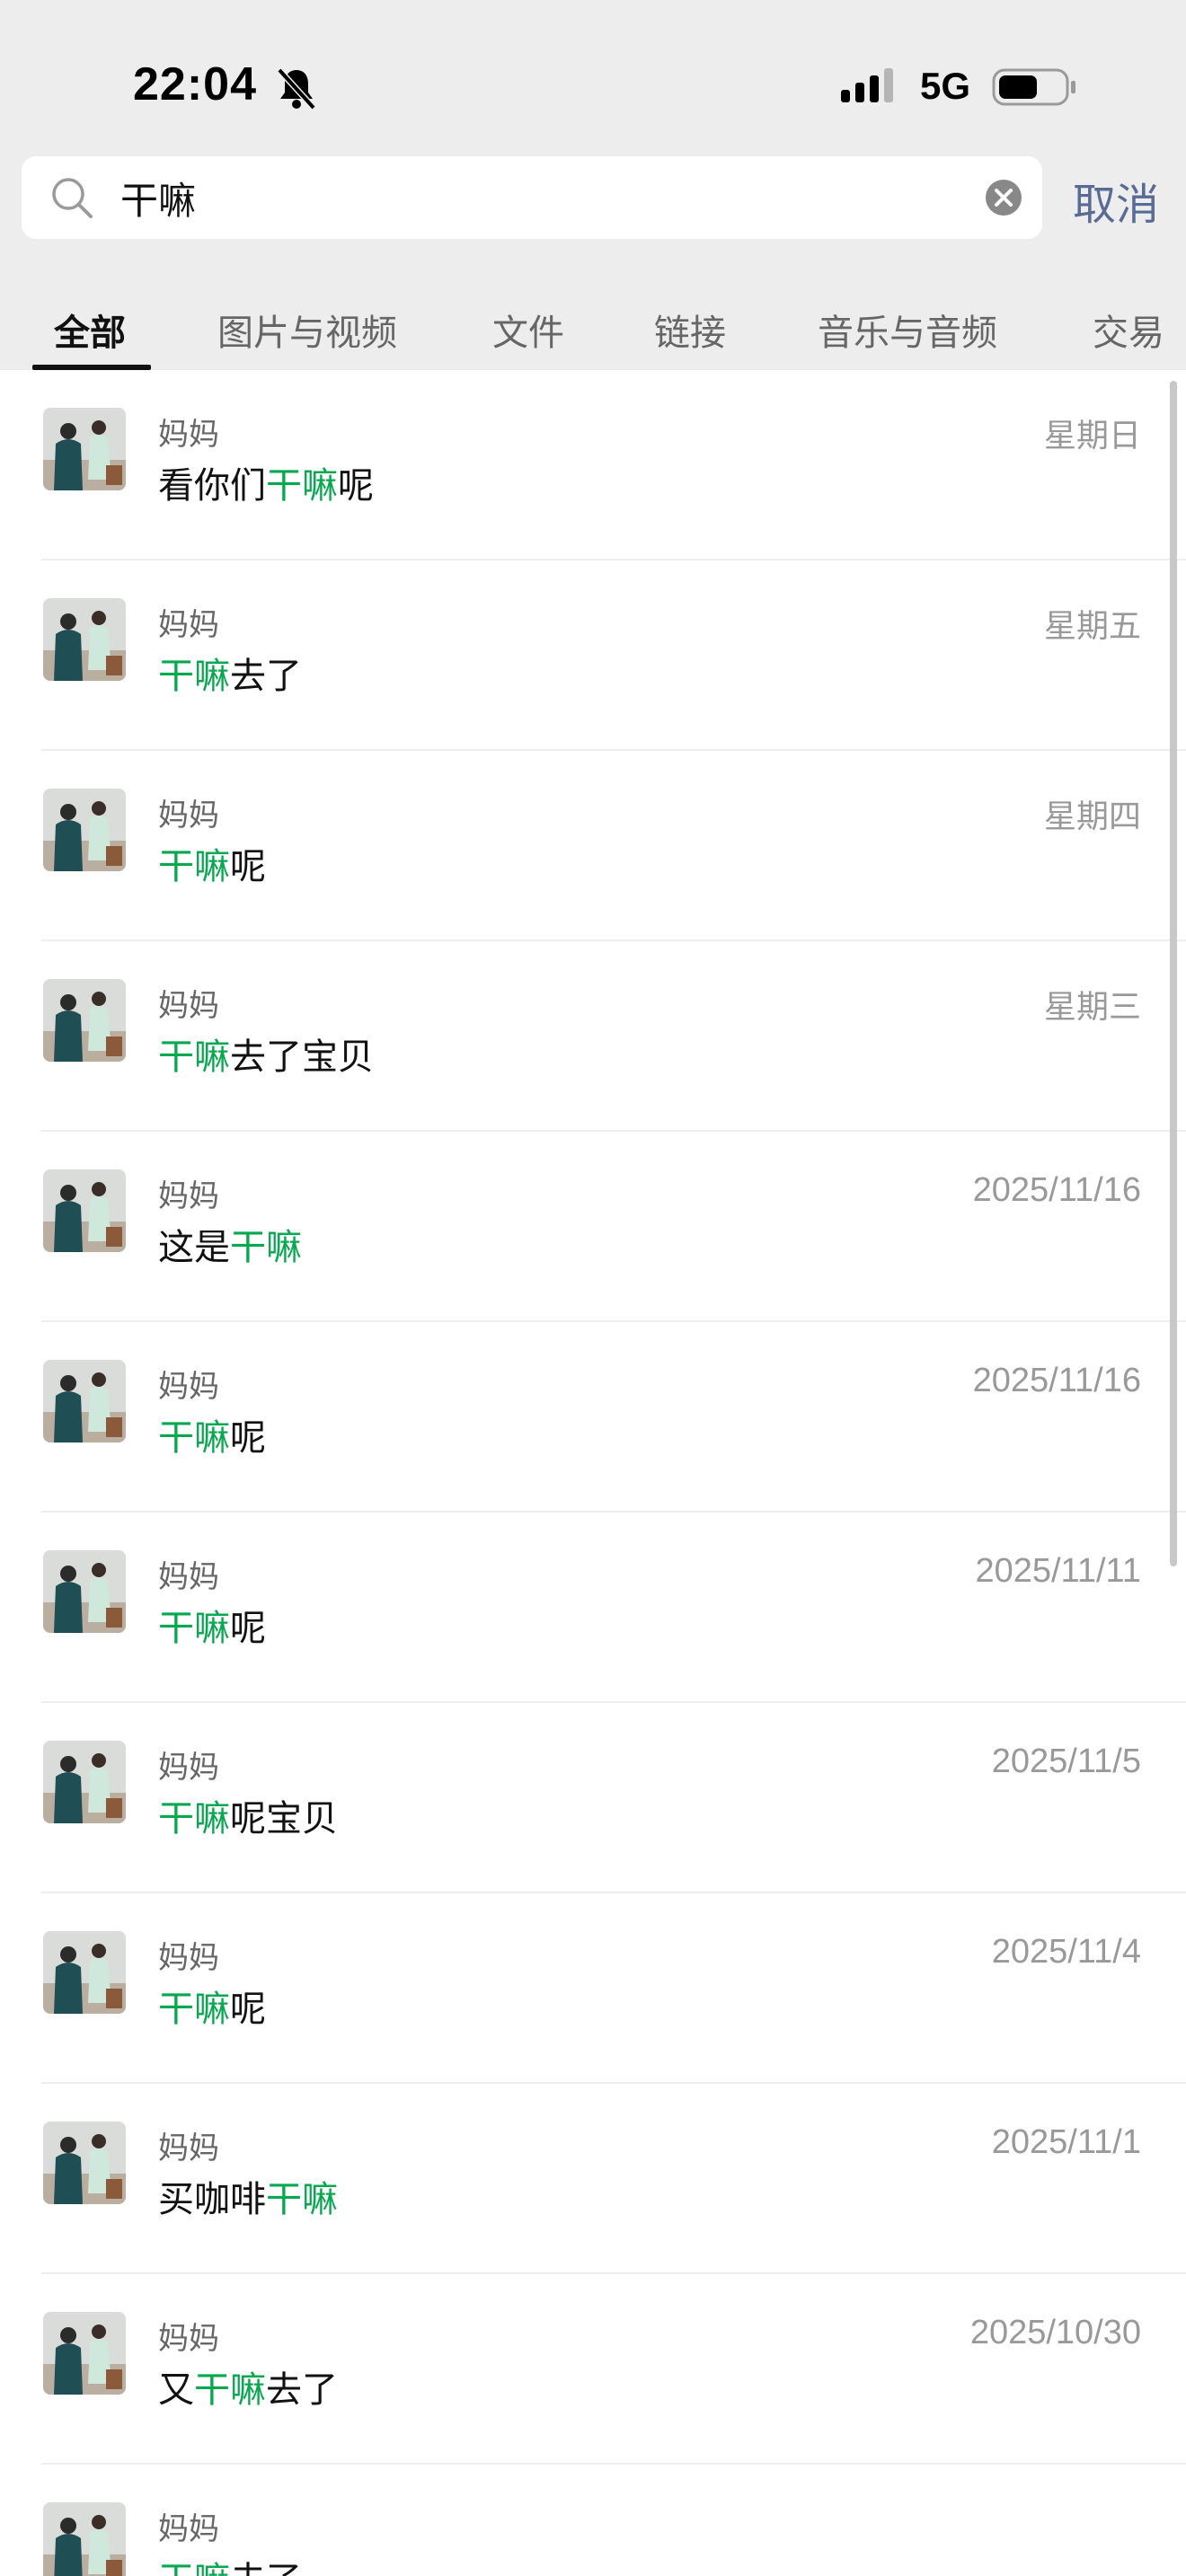 The height and width of the screenshot is (2576, 1186). I want to click on message-date: 2025/11/4, so click(1066, 1952).